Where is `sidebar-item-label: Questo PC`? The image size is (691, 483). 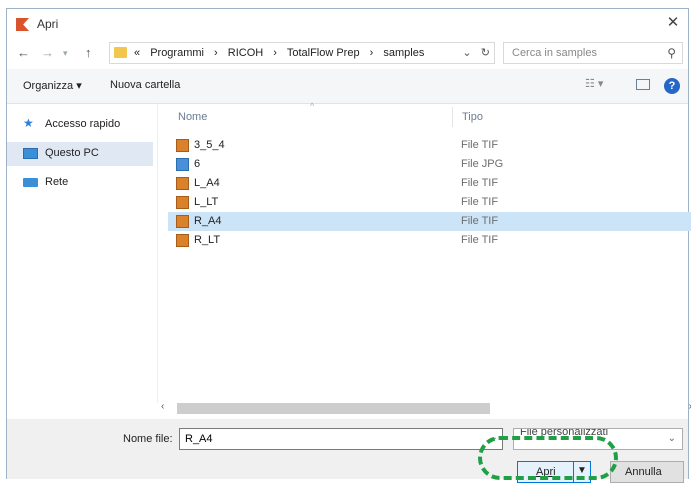 sidebar-item-label: Questo PC is located at coordinates (72, 153).